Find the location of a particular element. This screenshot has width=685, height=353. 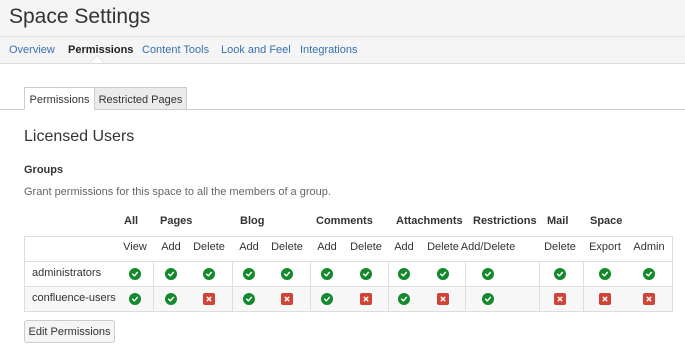

active-nav-caret is located at coordinates (97, 59).